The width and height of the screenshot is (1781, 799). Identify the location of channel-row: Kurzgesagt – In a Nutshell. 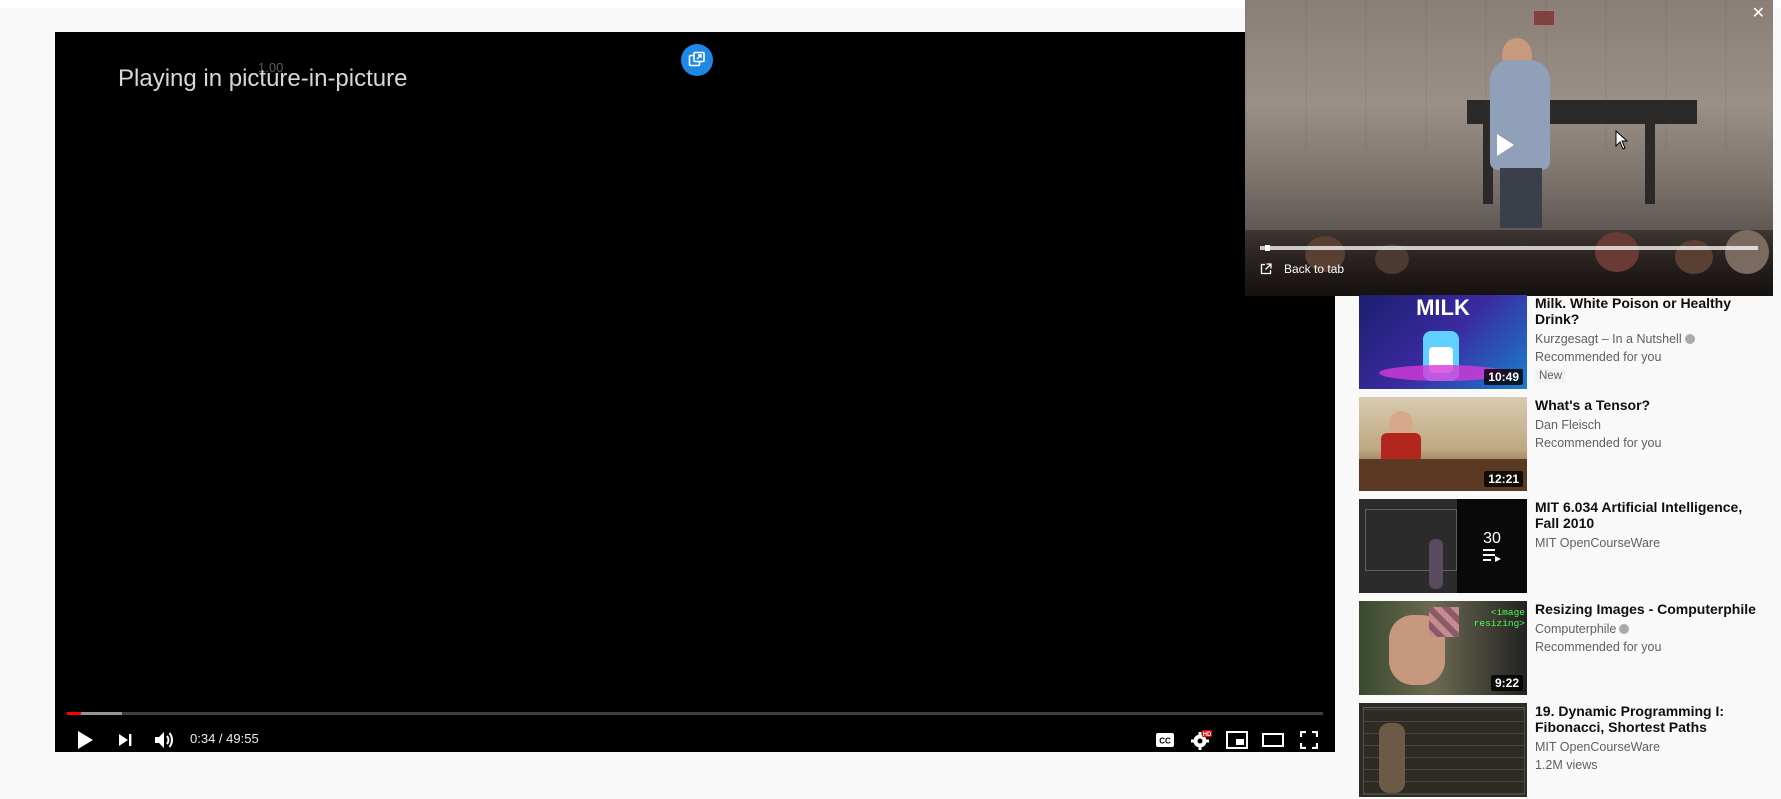
(1647, 339).